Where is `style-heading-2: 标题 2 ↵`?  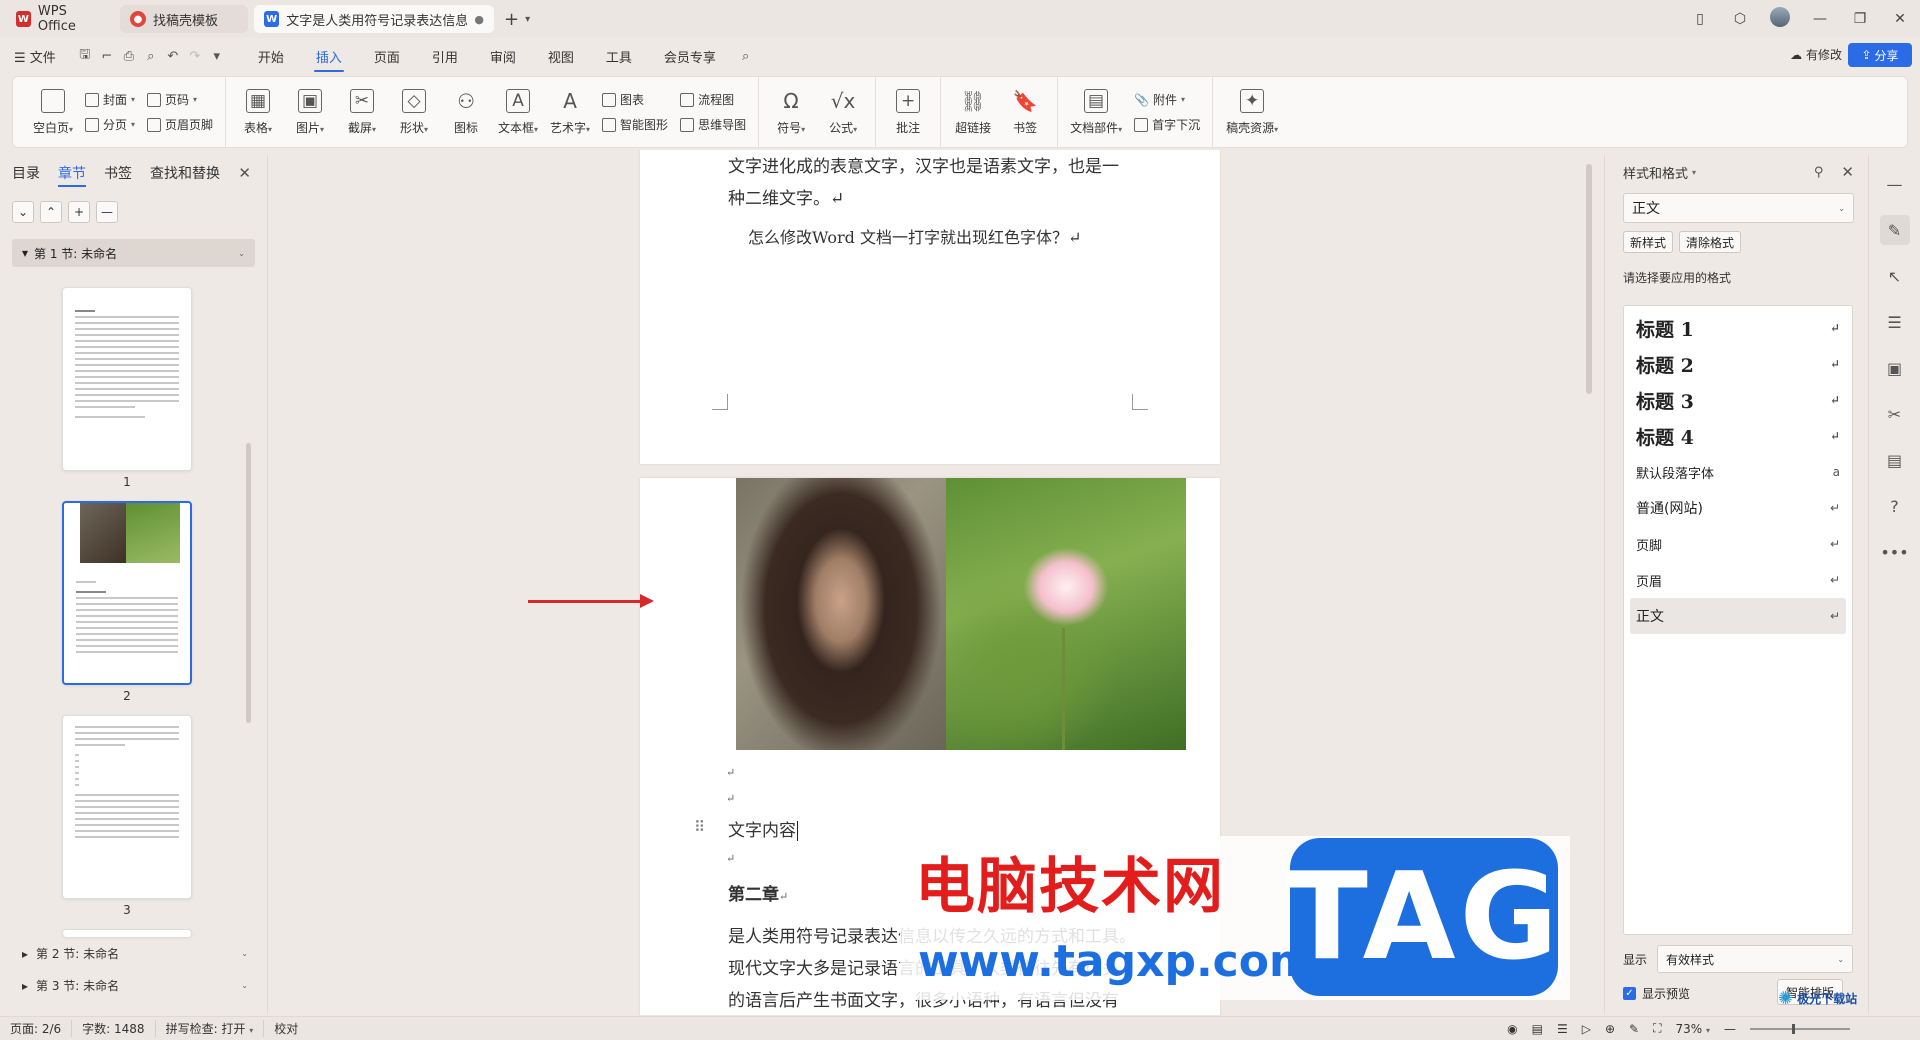
style-heading-2: 标题 2 ↵ is located at coordinates (1738, 364).